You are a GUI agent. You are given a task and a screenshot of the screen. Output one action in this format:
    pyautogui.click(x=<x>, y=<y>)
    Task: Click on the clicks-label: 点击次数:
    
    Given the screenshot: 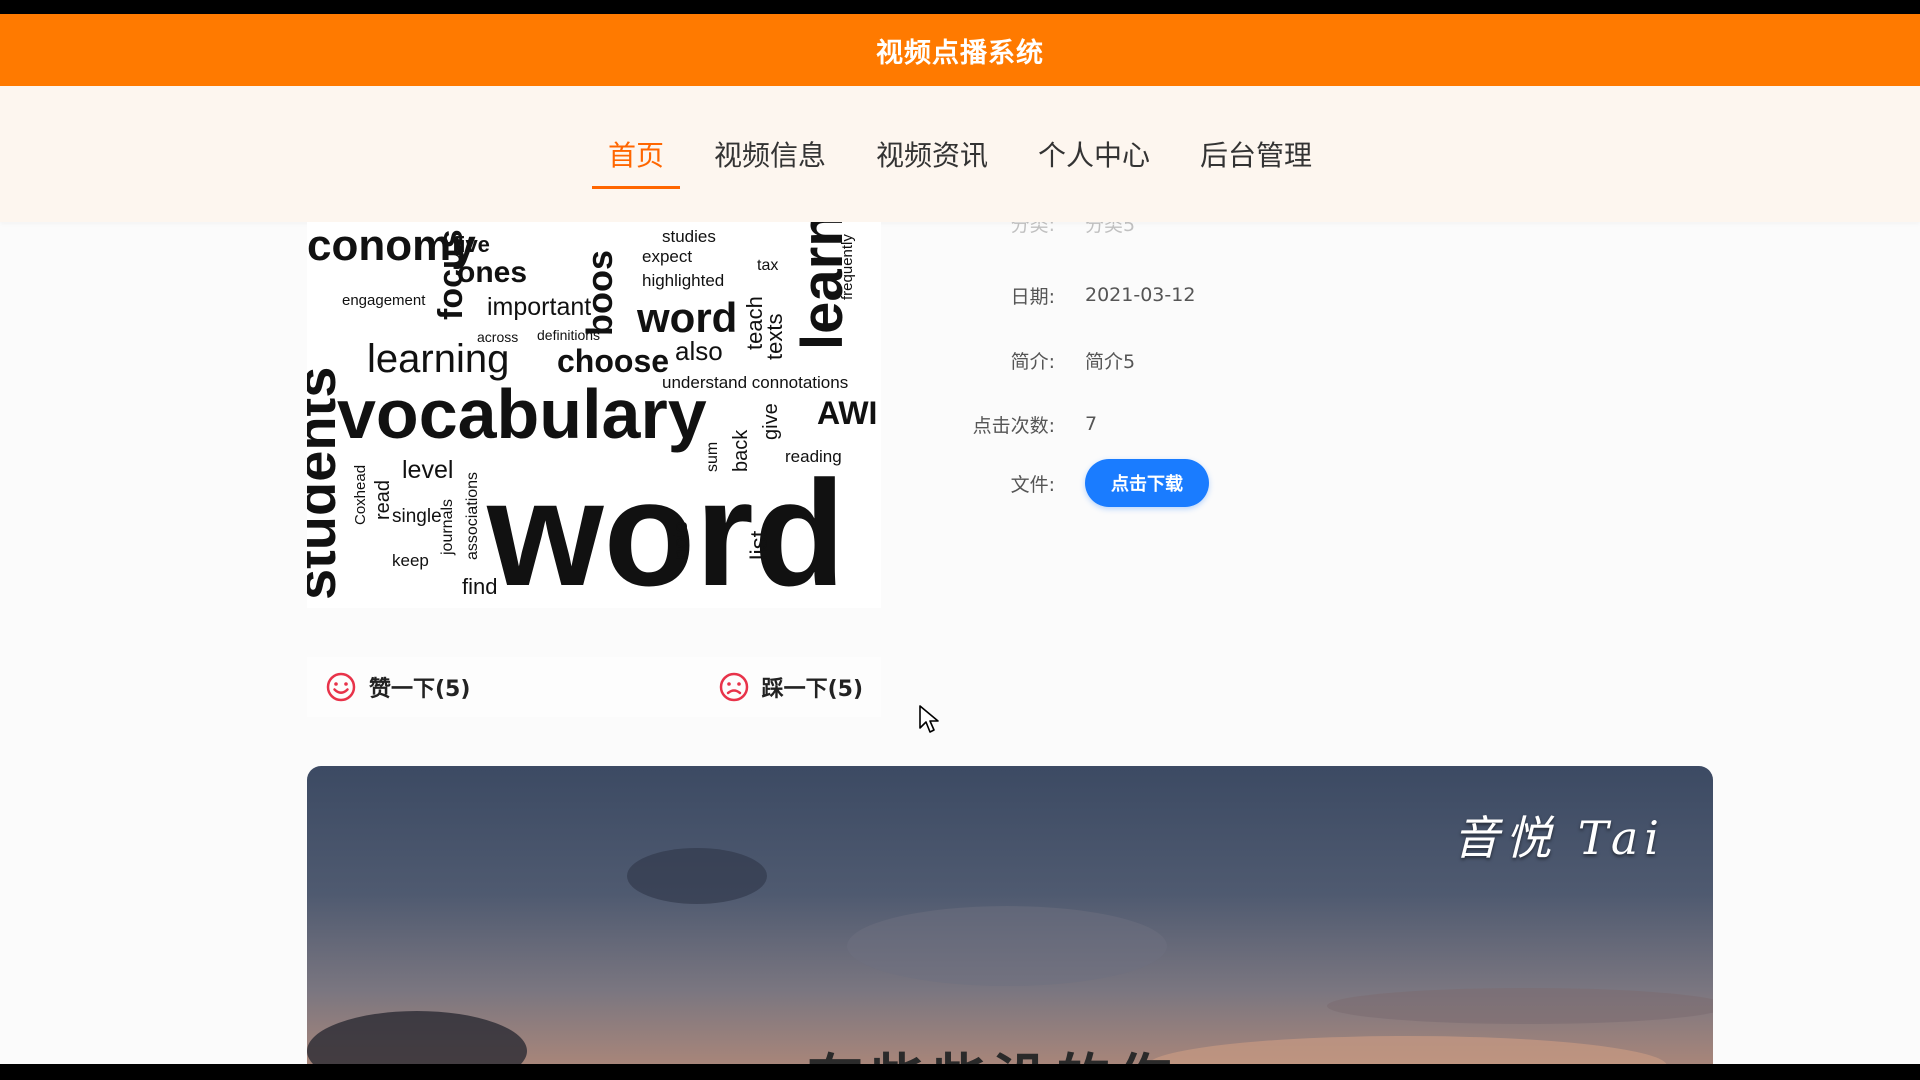 What is the action you would take?
    pyautogui.click(x=1013, y=425)
    